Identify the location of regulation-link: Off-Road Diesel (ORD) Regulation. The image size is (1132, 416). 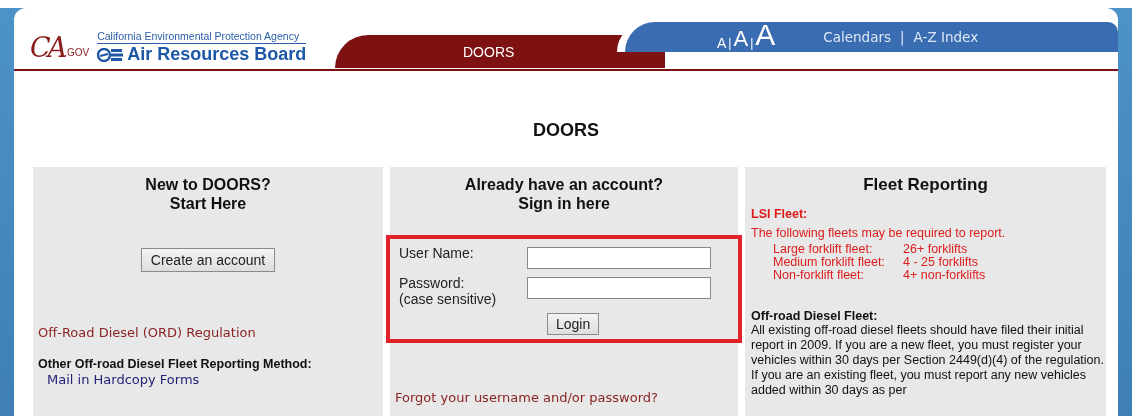
(210, 332).